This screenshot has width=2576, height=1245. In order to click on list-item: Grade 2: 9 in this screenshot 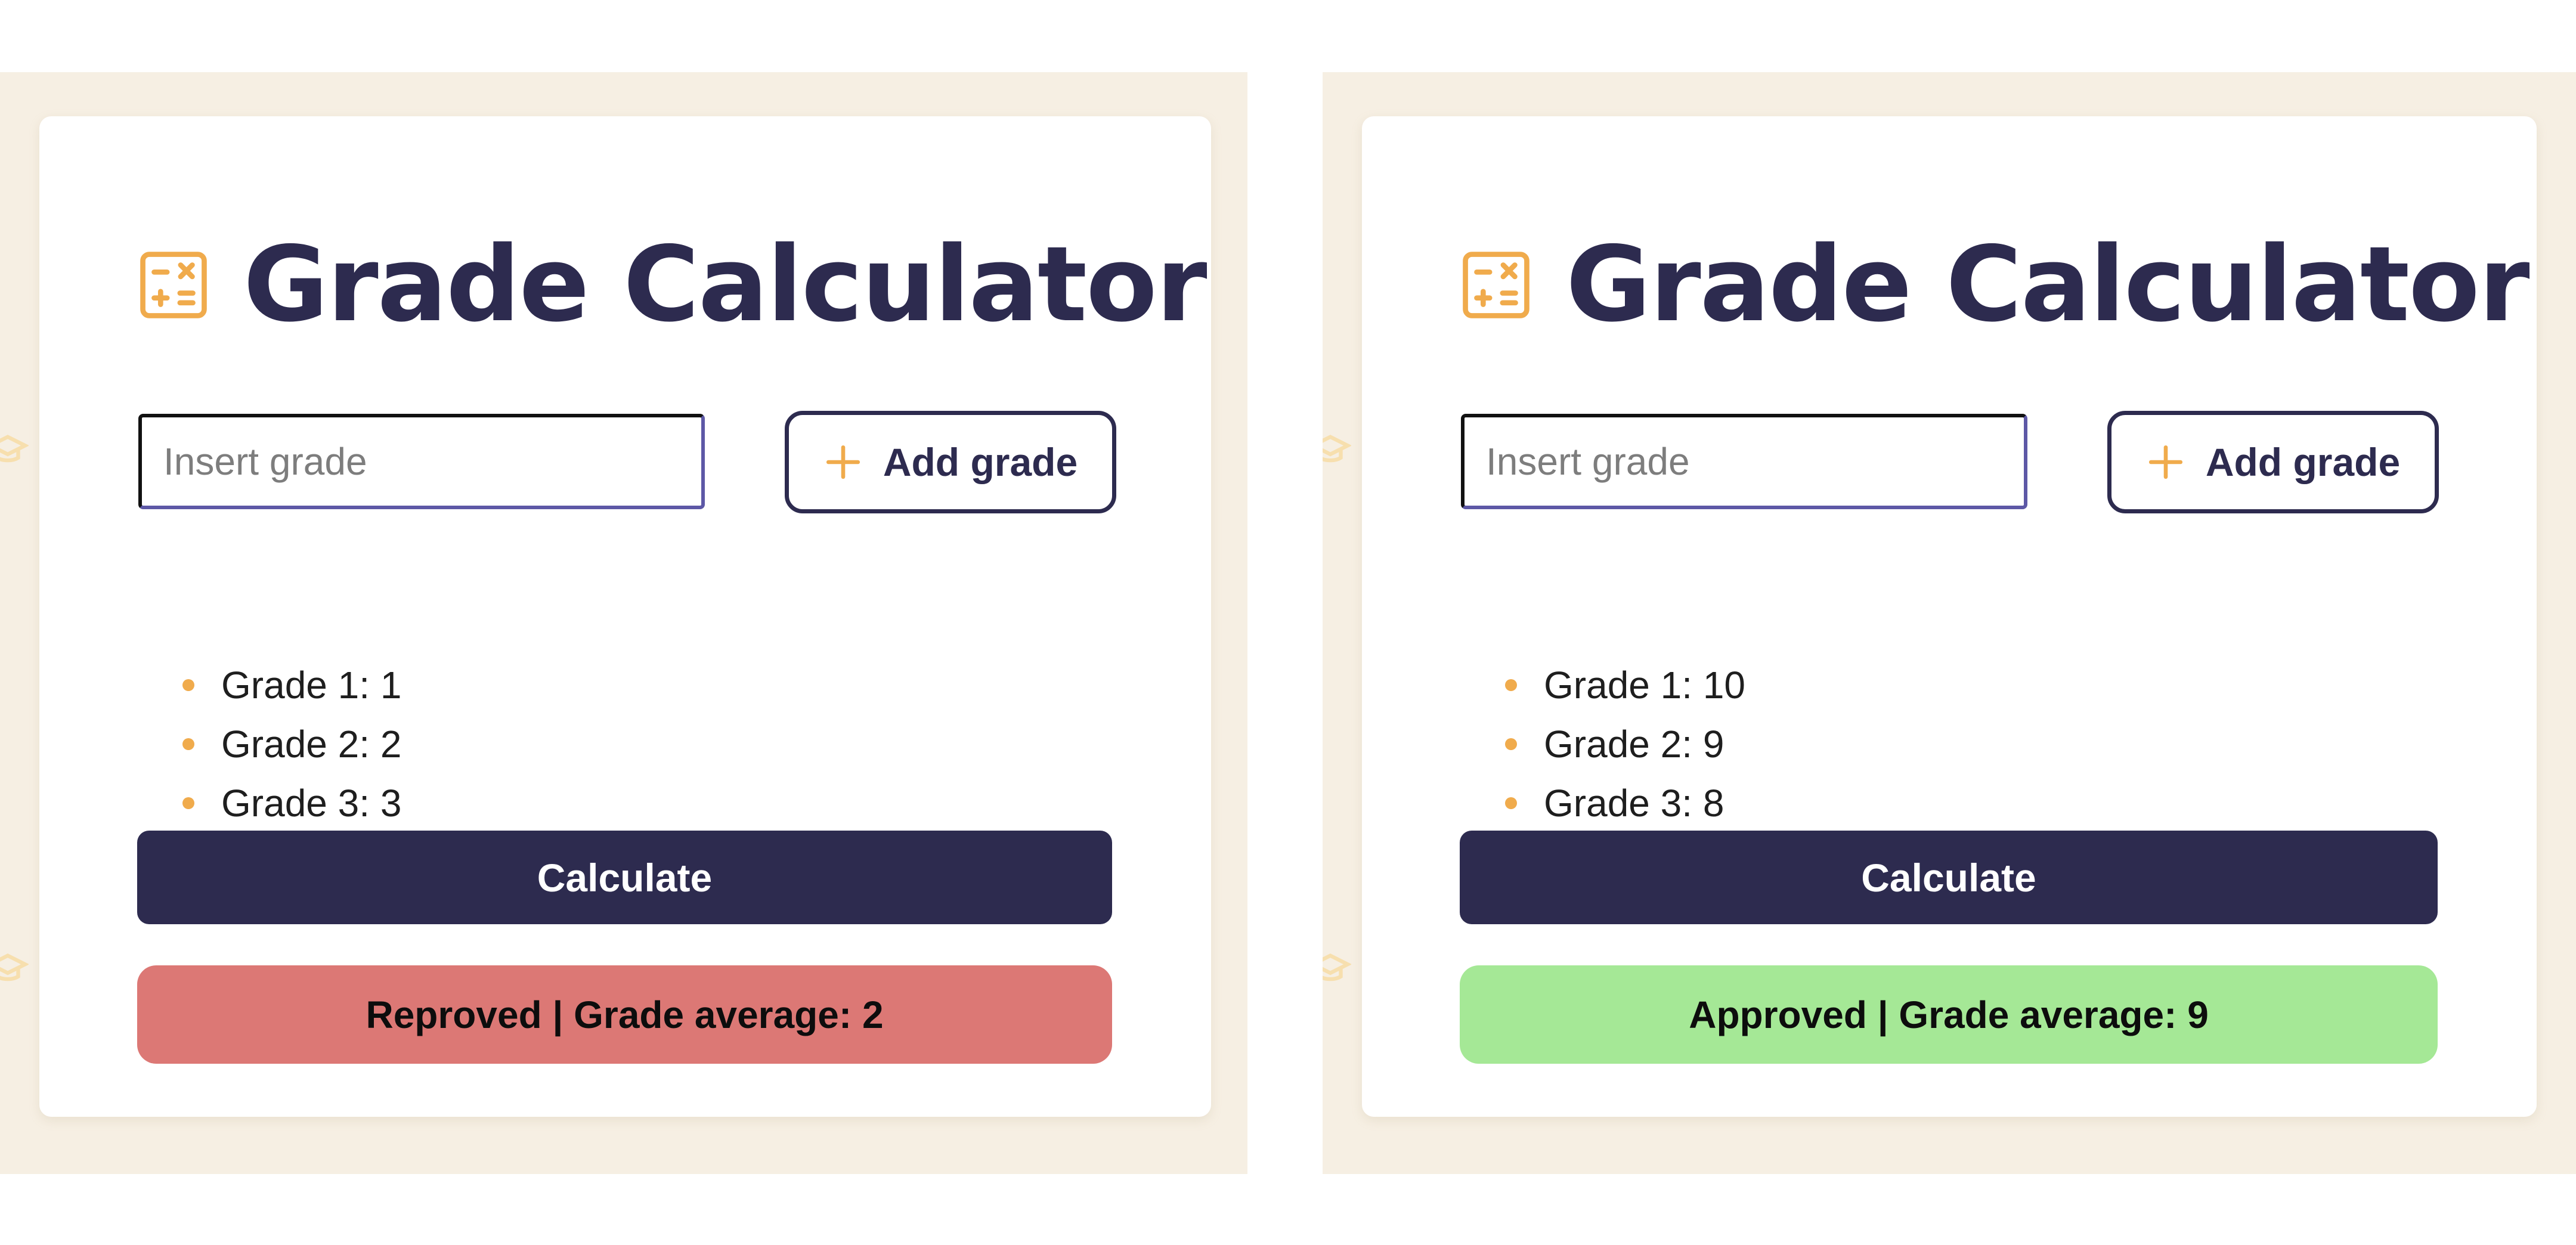, I will do `click(1625, 744)`.